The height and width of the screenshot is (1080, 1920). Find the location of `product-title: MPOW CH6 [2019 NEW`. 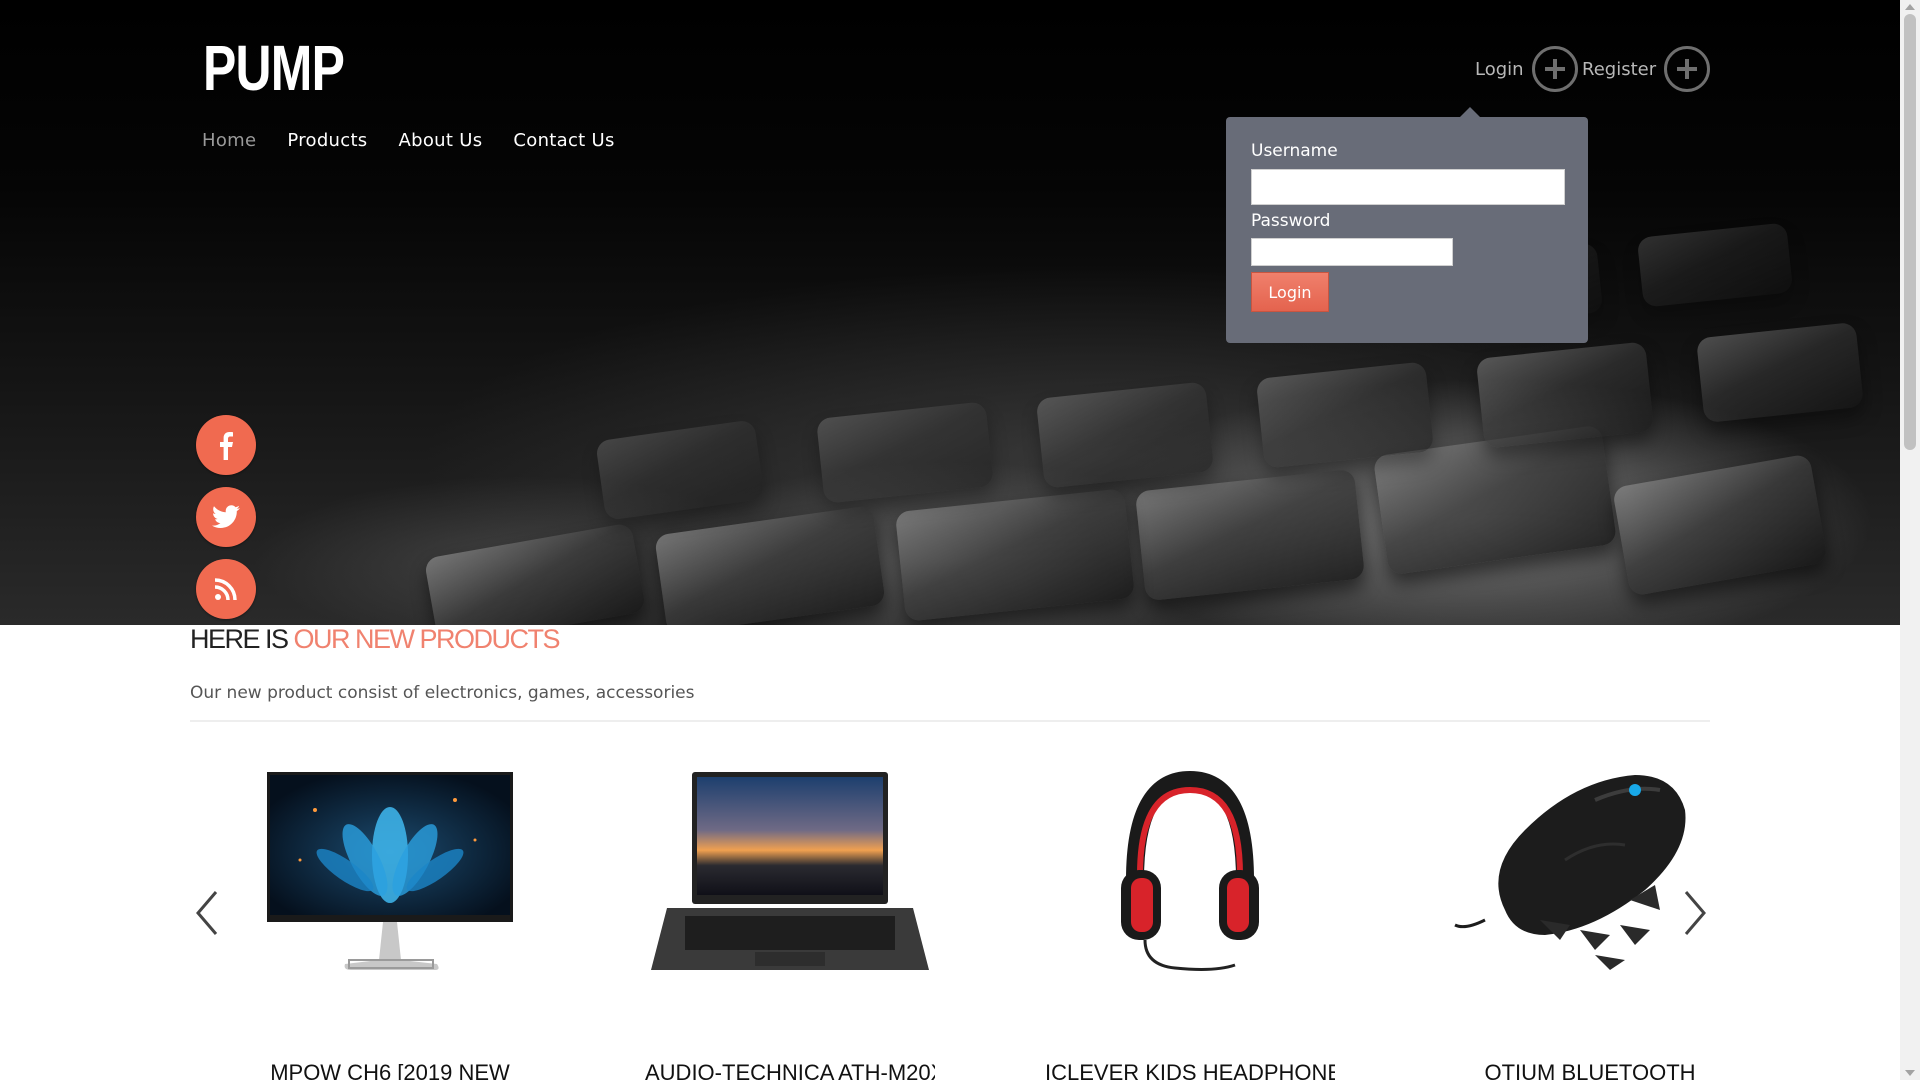

product-title: MPOW CH6 [2019 NEW is located at coordinates (390, 1070).